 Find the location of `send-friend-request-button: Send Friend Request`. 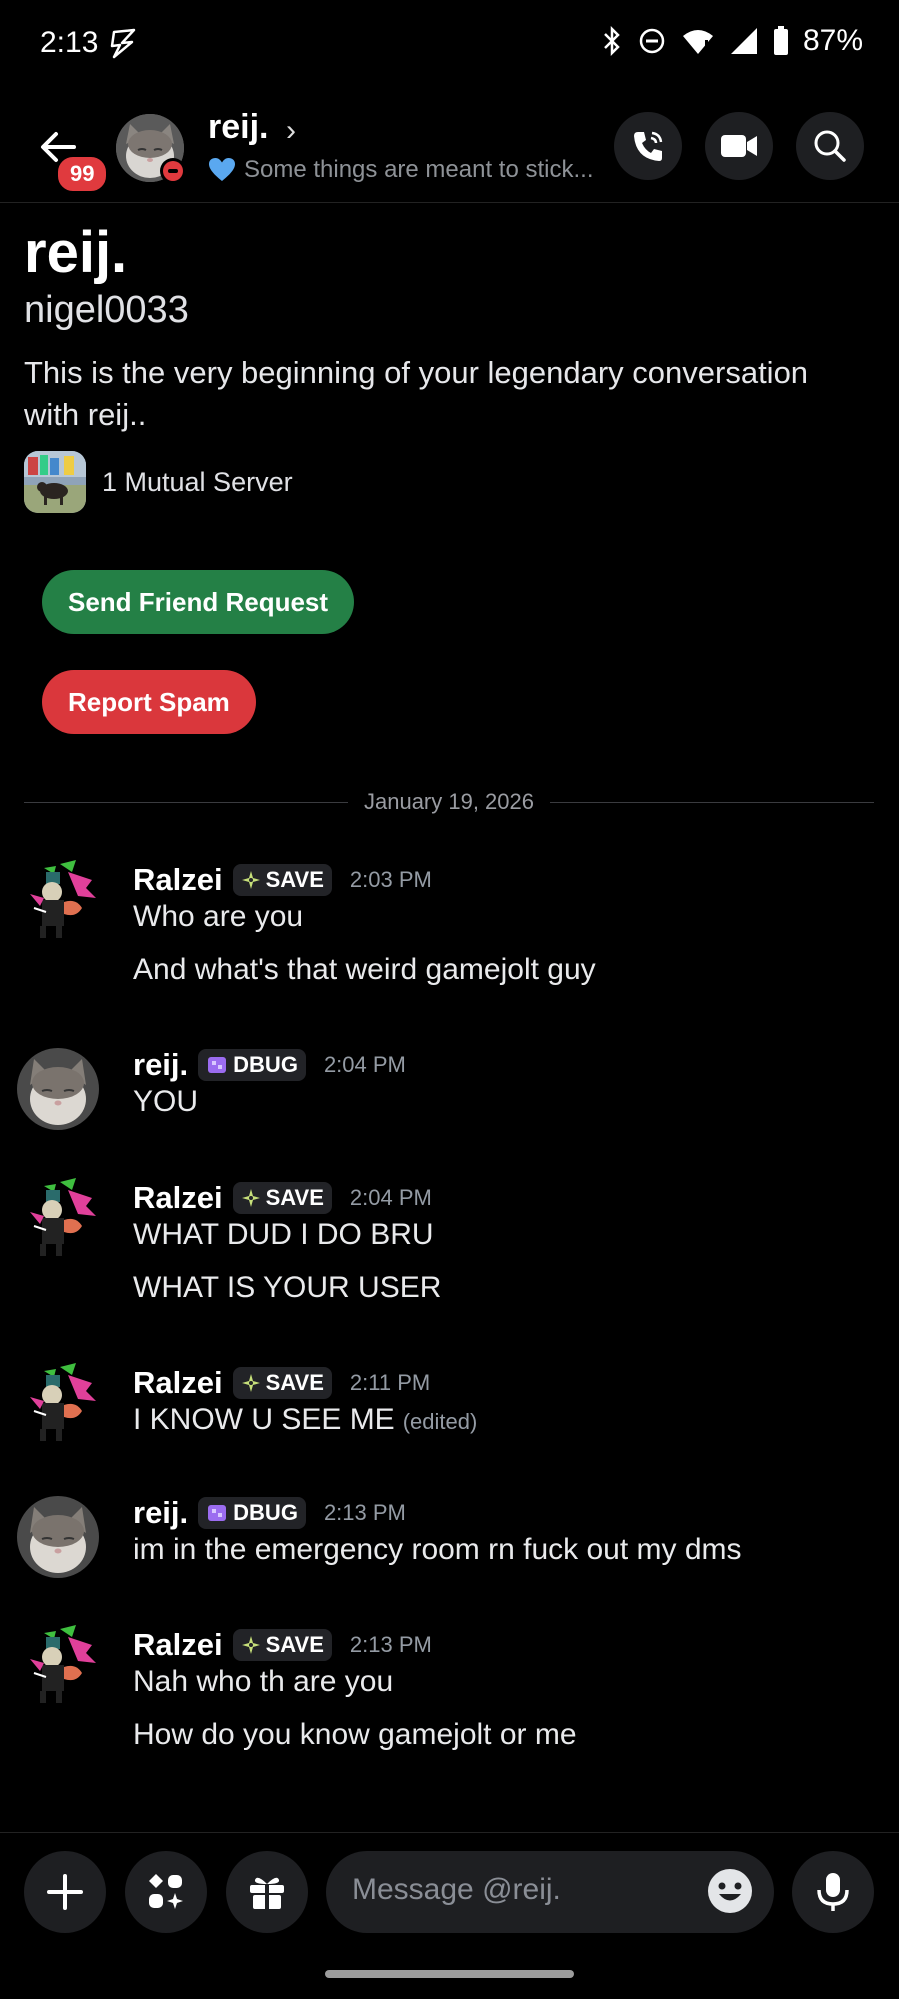

send-friend-request-button: Send Friend Request is located at coordinates (198, 602).